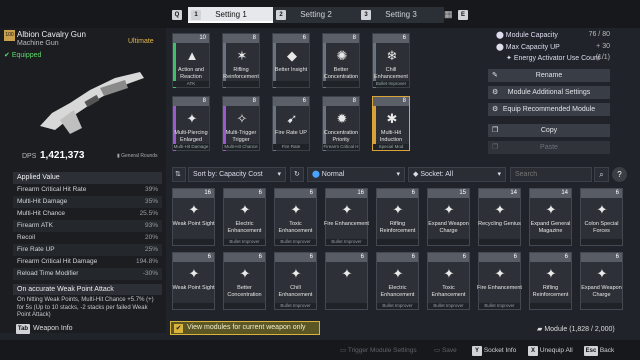 The width and height of the screenshot is (640, 360). I want to click on help-icon: ?, so click(619, 174).